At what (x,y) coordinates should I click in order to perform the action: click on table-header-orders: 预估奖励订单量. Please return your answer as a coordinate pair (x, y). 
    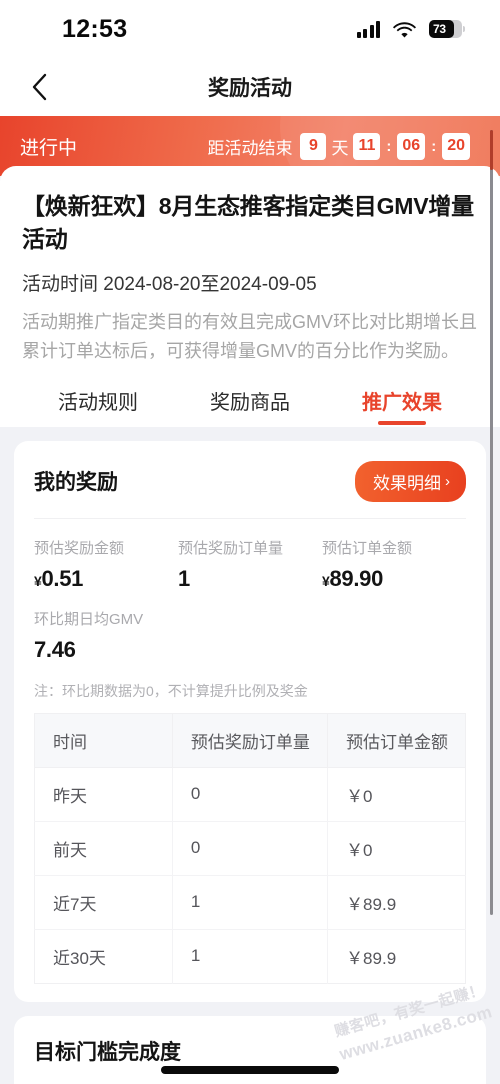
    Looking at the image, I should click on (250, 740).